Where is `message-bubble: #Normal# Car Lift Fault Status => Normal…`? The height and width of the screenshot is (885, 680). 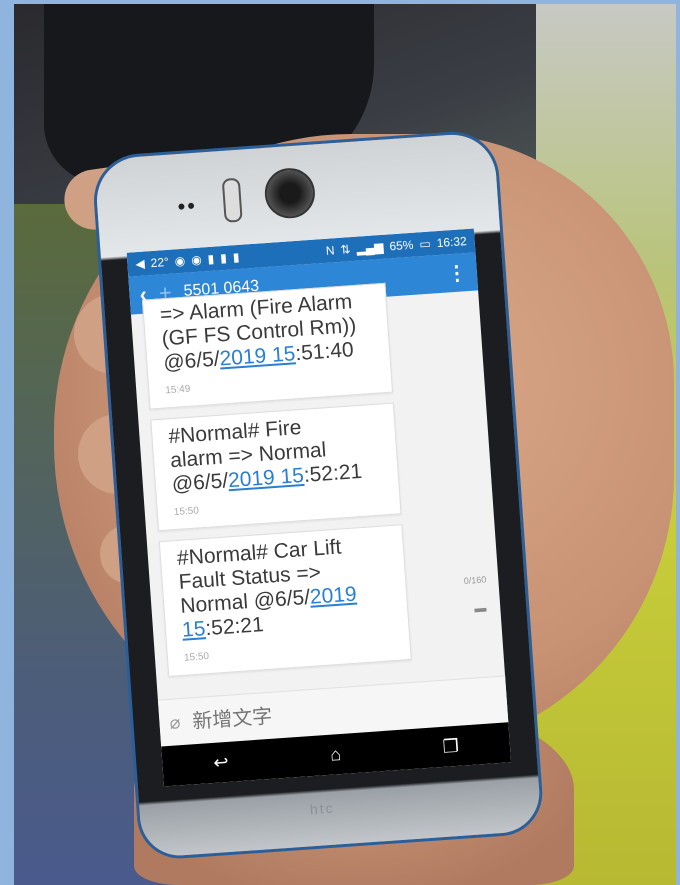
message-bubble: #Normal# Car Lift Fault Status => Normal… is located at coordinates (285, 600).